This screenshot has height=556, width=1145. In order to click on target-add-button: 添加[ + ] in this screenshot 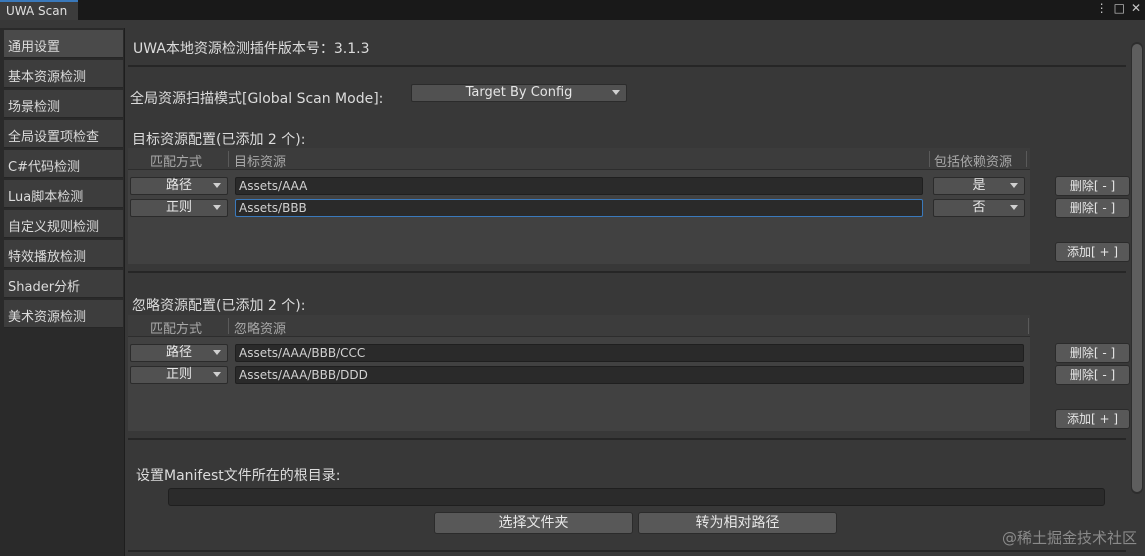, I will do `click(1092, 252)`.